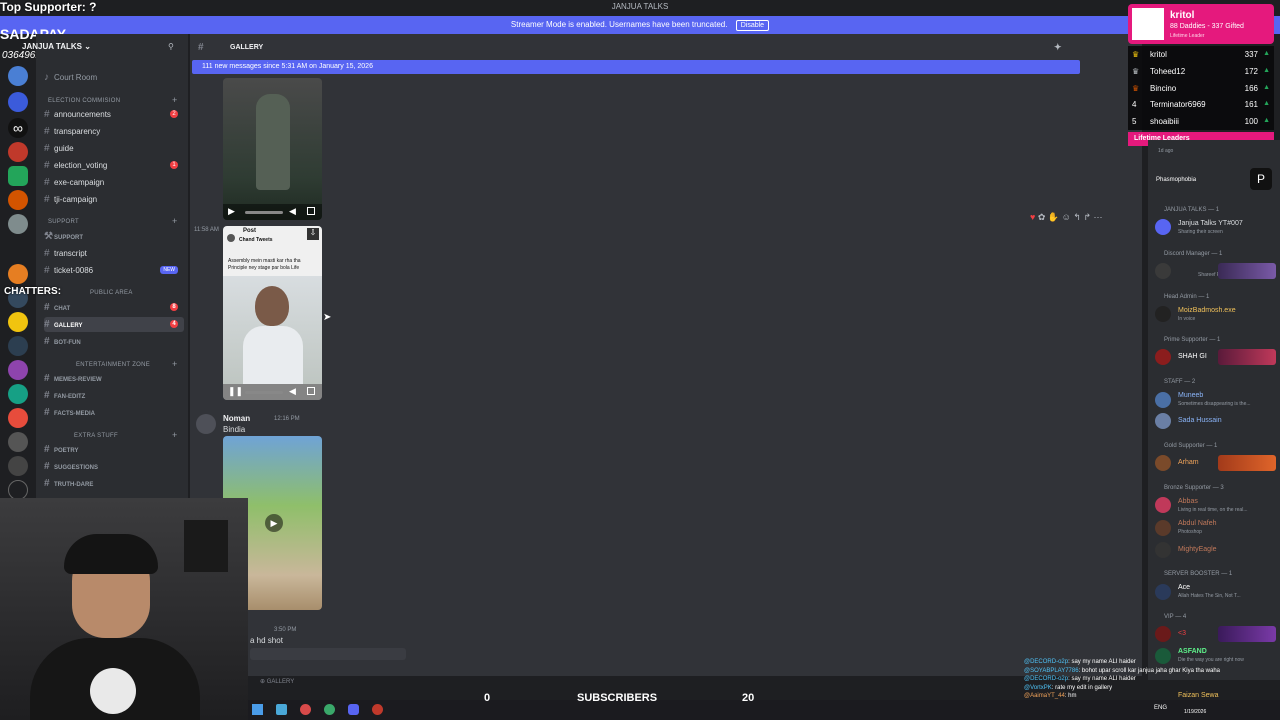  Describe the element at coordinates (114, 77) in the screenshot. I see `channel-court-room: ♪ Court Room` at that location.